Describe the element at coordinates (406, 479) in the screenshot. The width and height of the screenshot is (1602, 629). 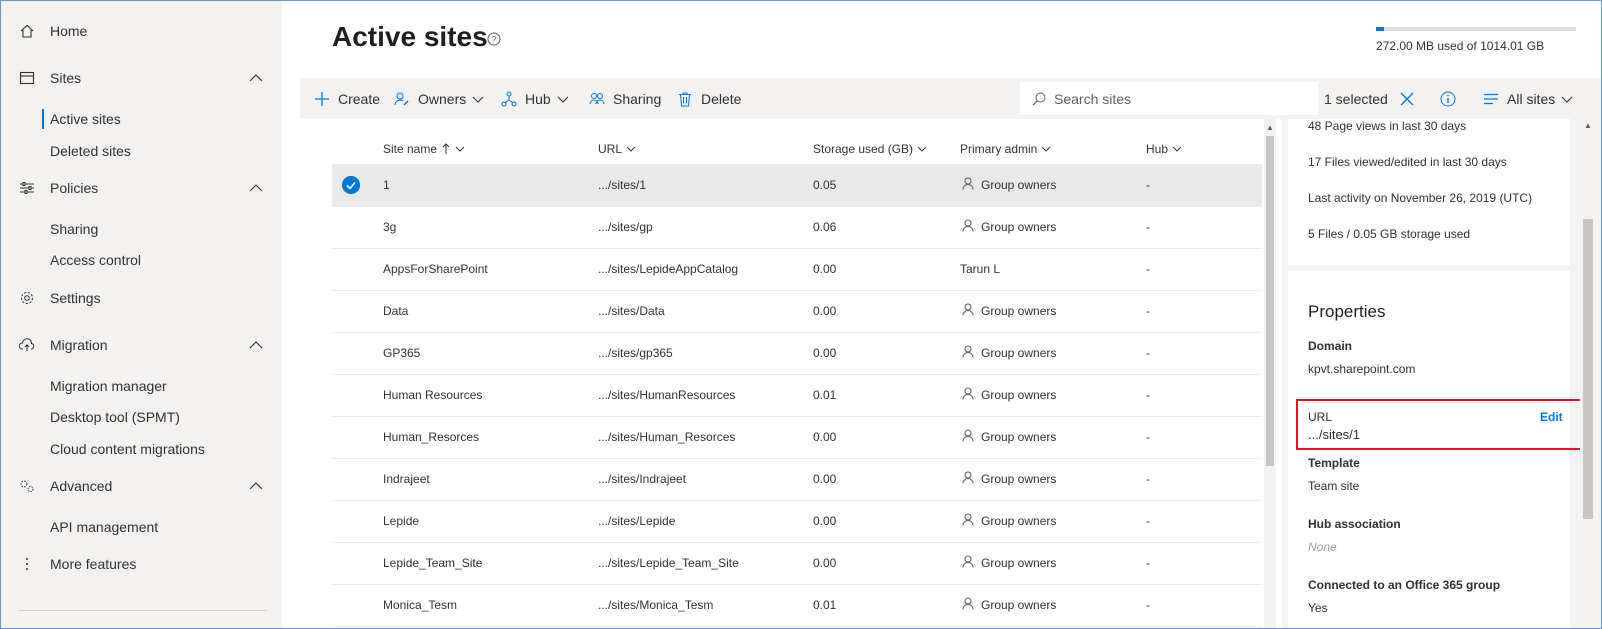
I see `cell-site-name: Indrajeet` at that location.